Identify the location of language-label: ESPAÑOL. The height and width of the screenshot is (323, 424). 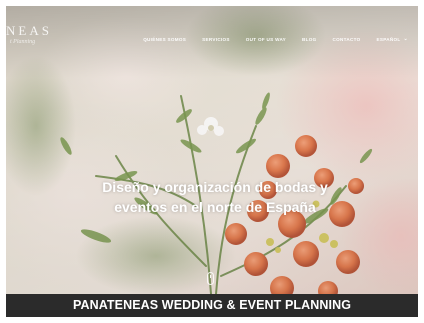
(388, 39).